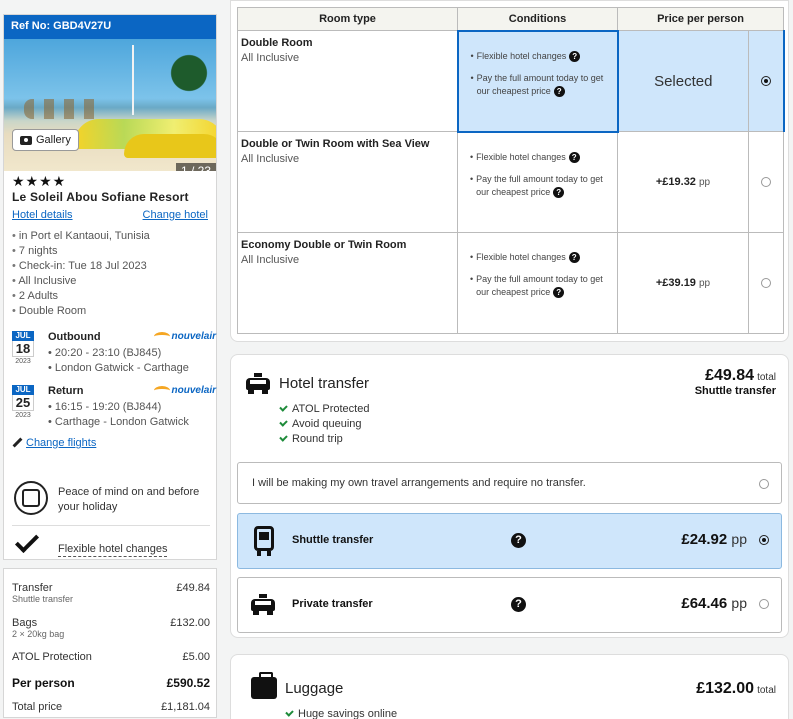 This screenshot has height=719, width=793. What do you see at coordinates (23, 403) in the screenshot?
I see `return-date-badge: JUL 25 2023` at bounding box center [23, 403].